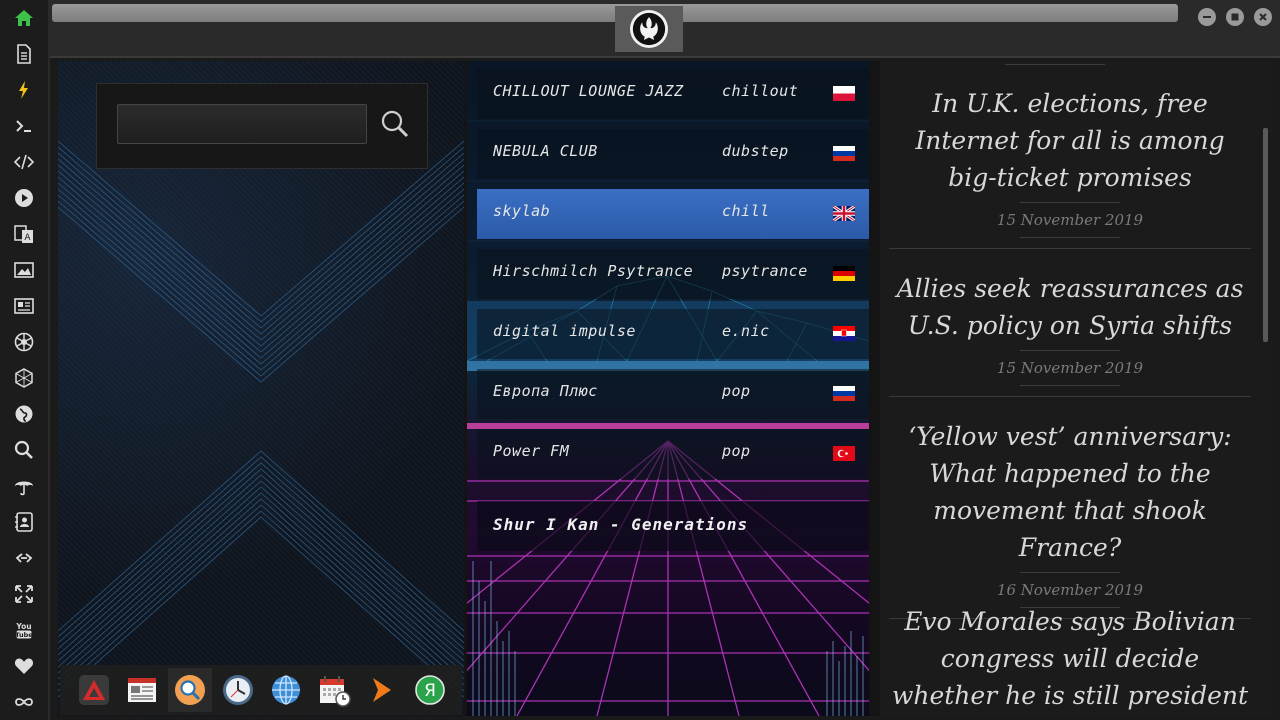 Image resolution: width=1280 pixels, height=720 pixels. I want to click on station-name: Европа Плюс, so click(545, 391).